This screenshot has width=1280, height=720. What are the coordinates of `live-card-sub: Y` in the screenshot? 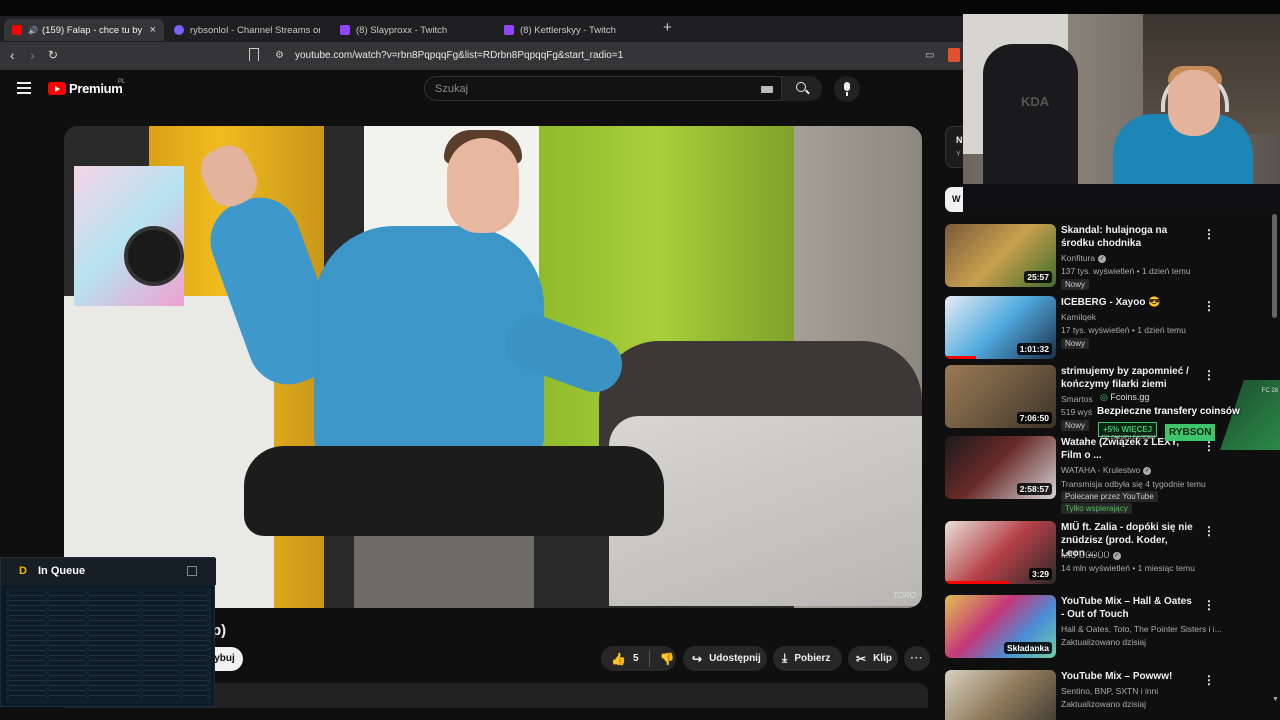 It's located at (958, 154).